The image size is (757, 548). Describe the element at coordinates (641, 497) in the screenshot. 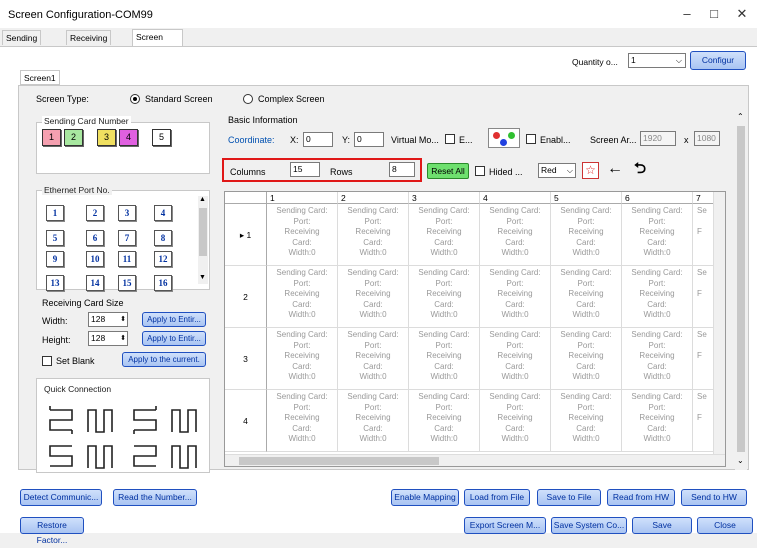

I see `read-from-hw-button: Read from HW` at that location.